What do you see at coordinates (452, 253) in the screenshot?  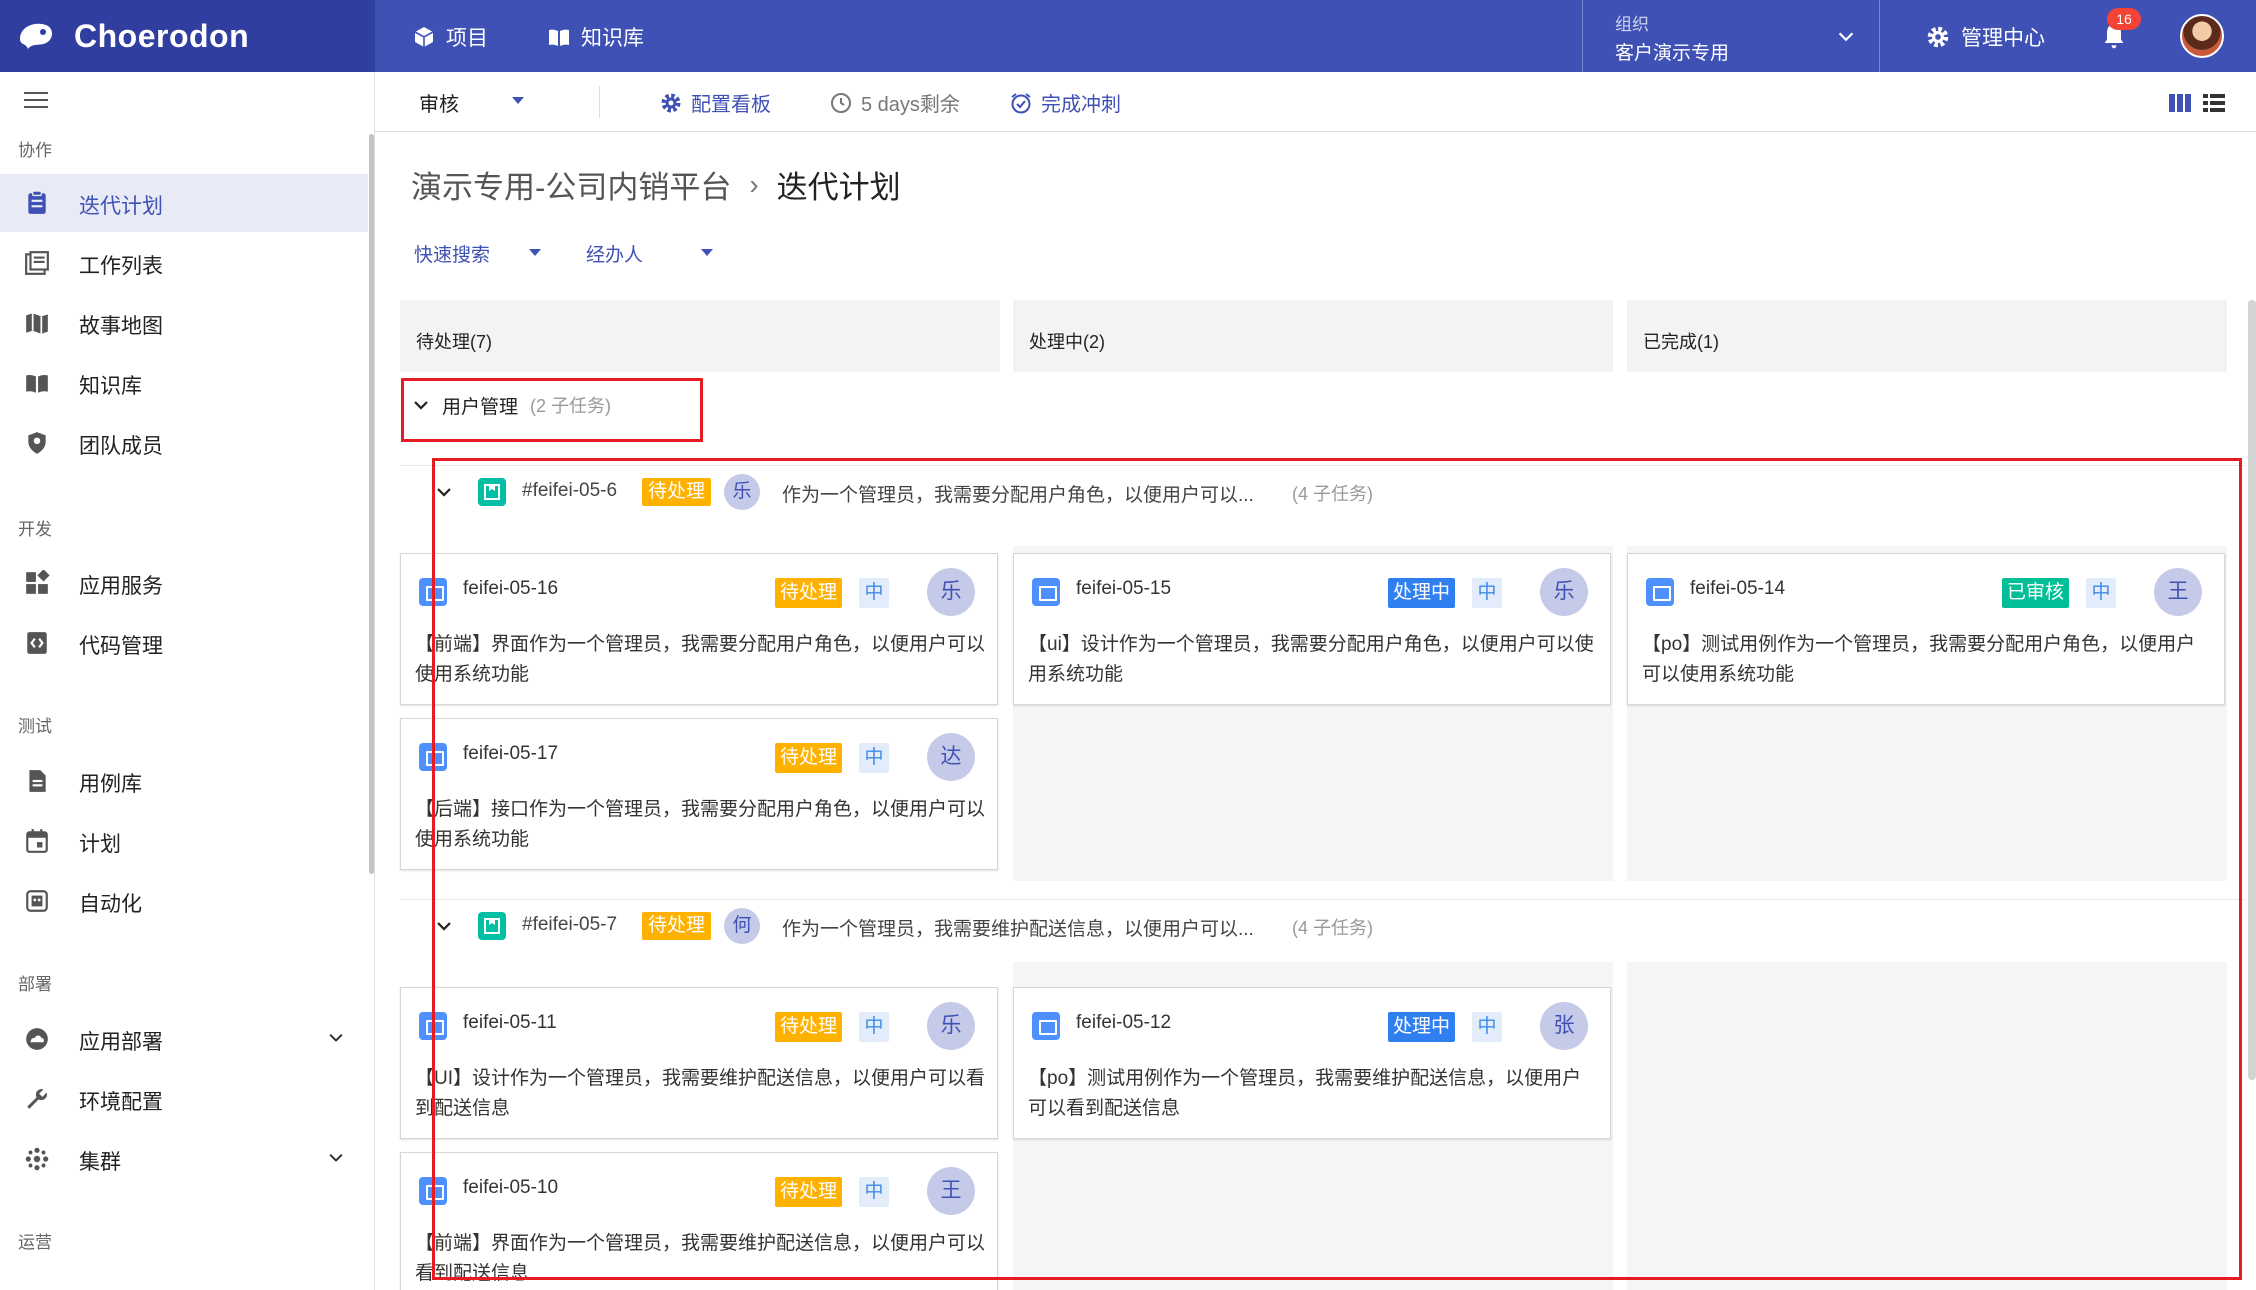 I see `quick-search-filter: 快速搜索` at bounding box center [452, 253].